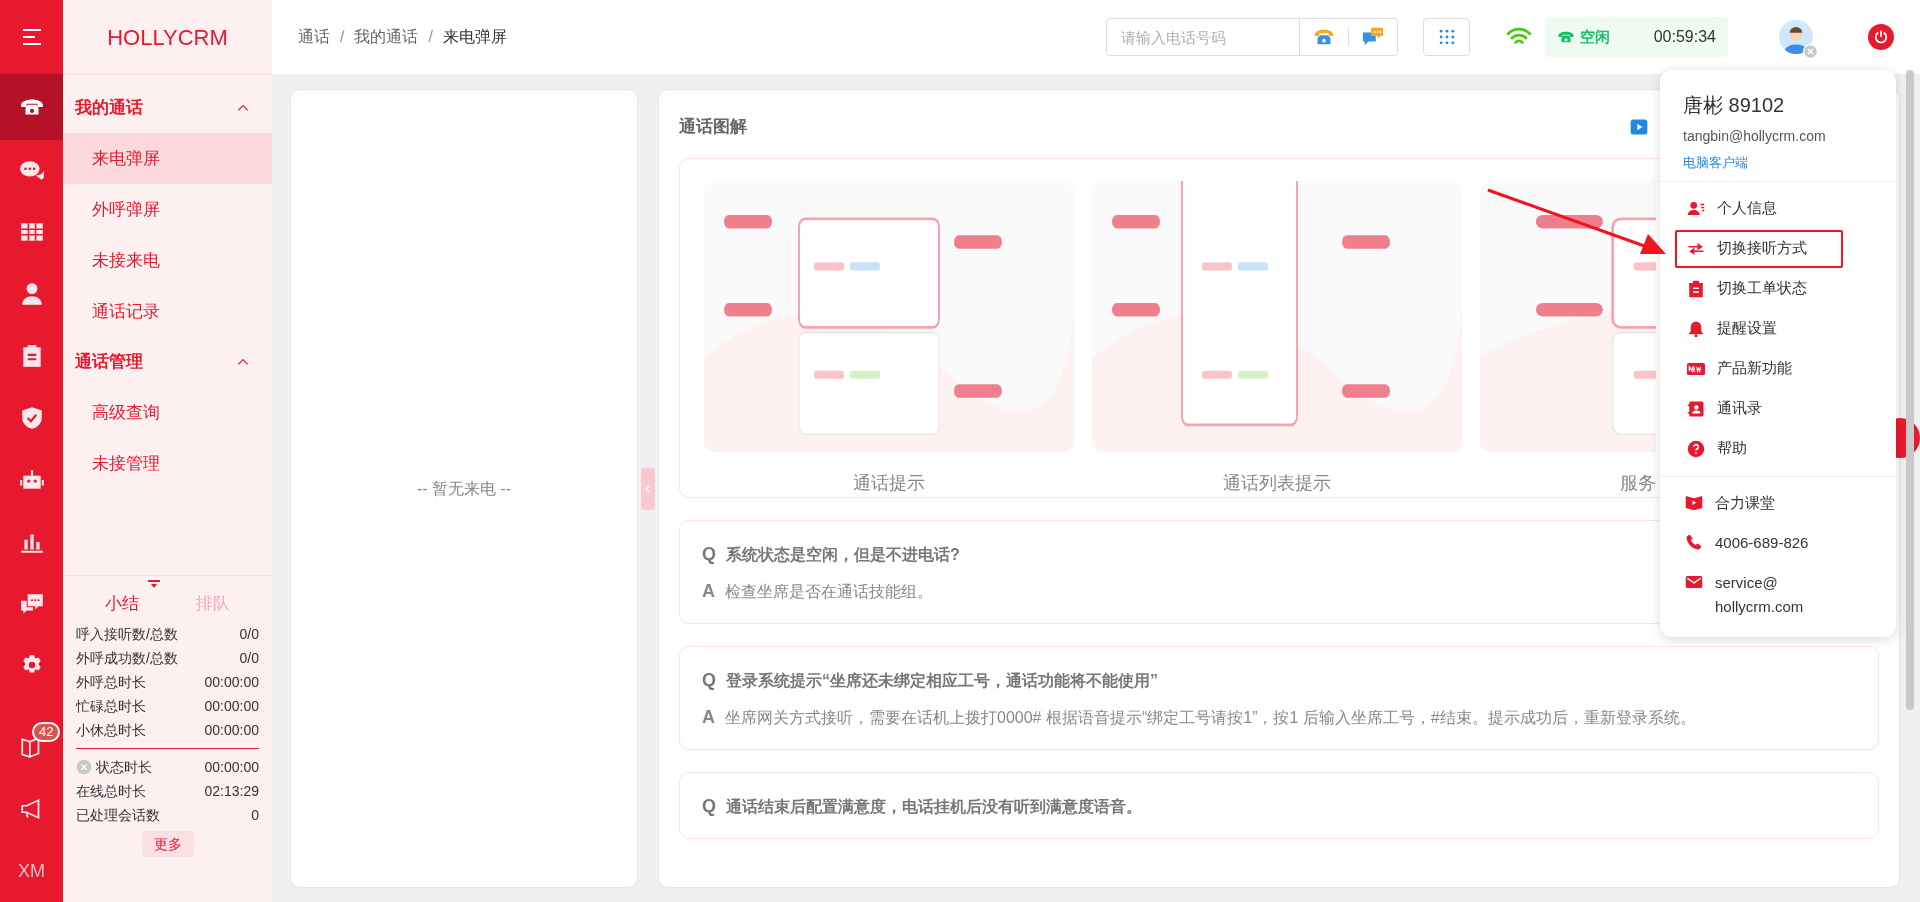  I want to click on user-email: tangbin@hollycrm.com, so click(1755, 136).